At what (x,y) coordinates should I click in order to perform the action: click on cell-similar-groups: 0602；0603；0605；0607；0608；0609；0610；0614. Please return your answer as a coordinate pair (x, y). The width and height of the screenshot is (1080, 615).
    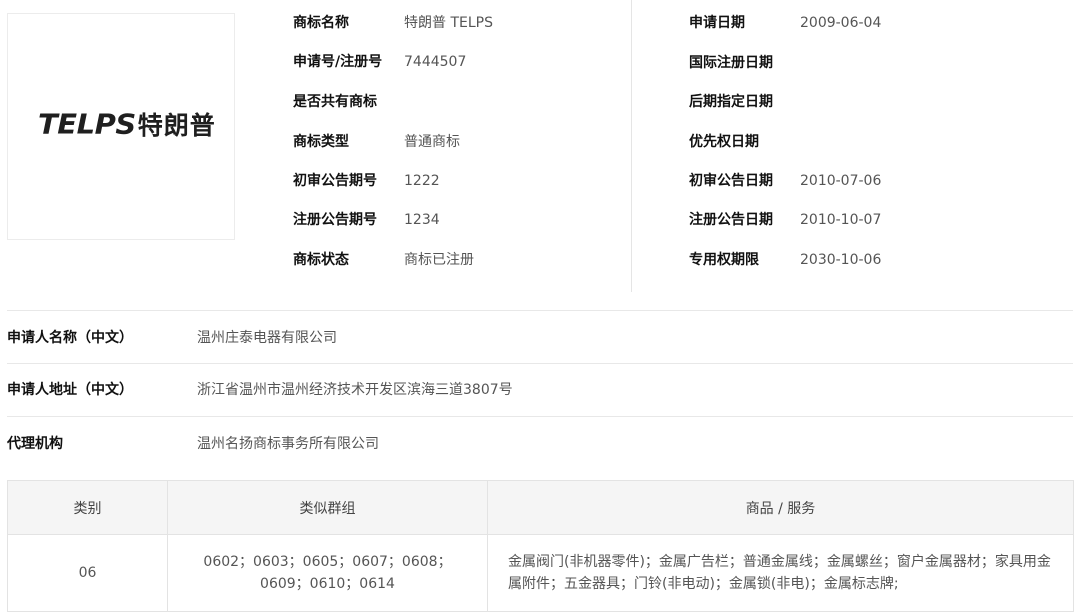
    Looking at the image, I should click on (327, 573).